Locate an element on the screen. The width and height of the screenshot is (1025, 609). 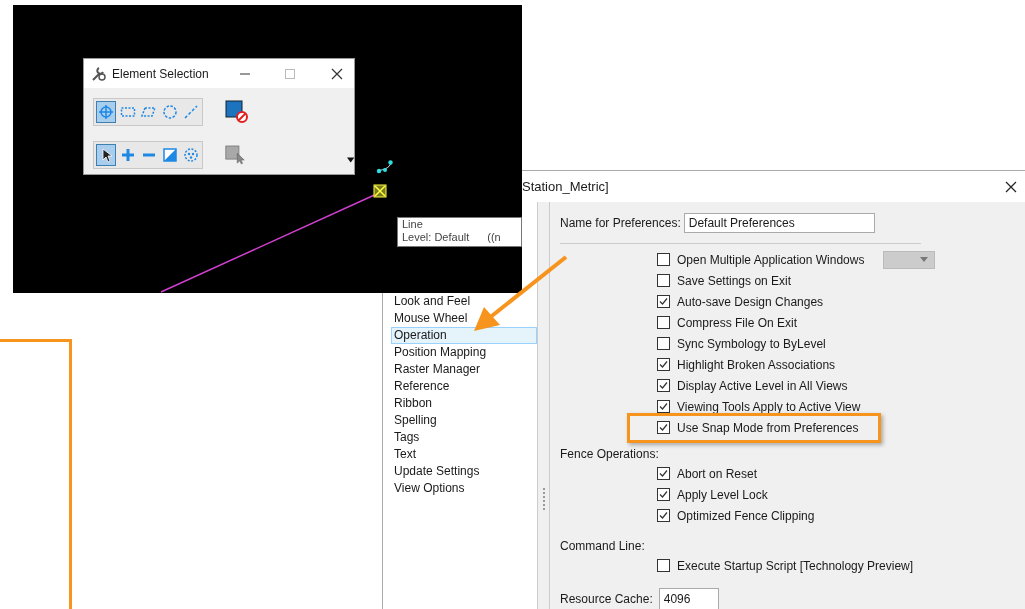
option-label: Display Active Level in All Views is located at coordinates (762, 386).